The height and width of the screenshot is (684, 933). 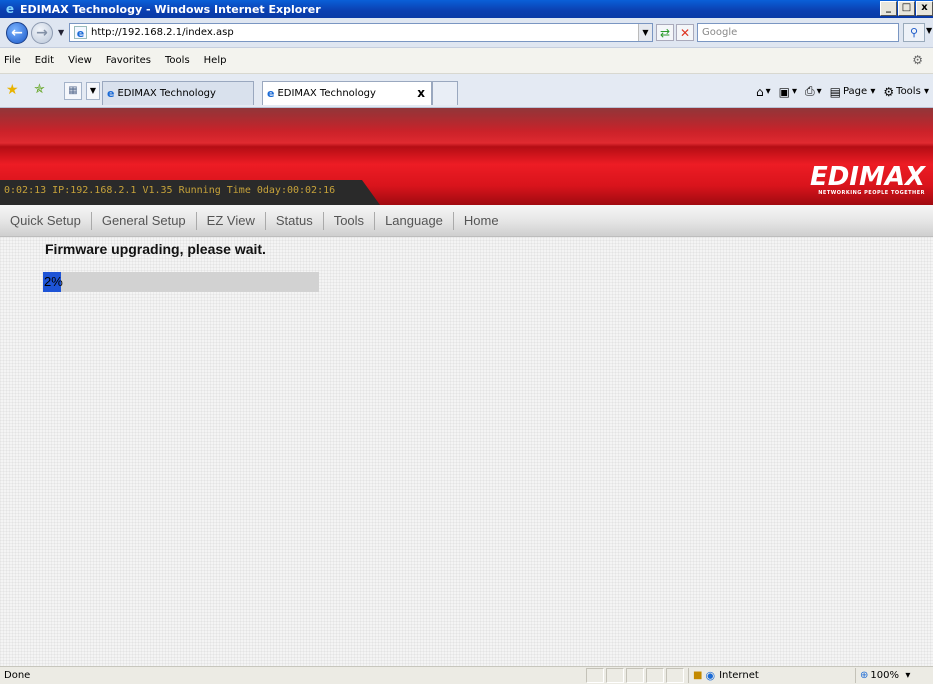 What do you see at coordinates (685, 32) in the screenshot?
I see `stop-button: ✕` at bounding box center [685, 32].